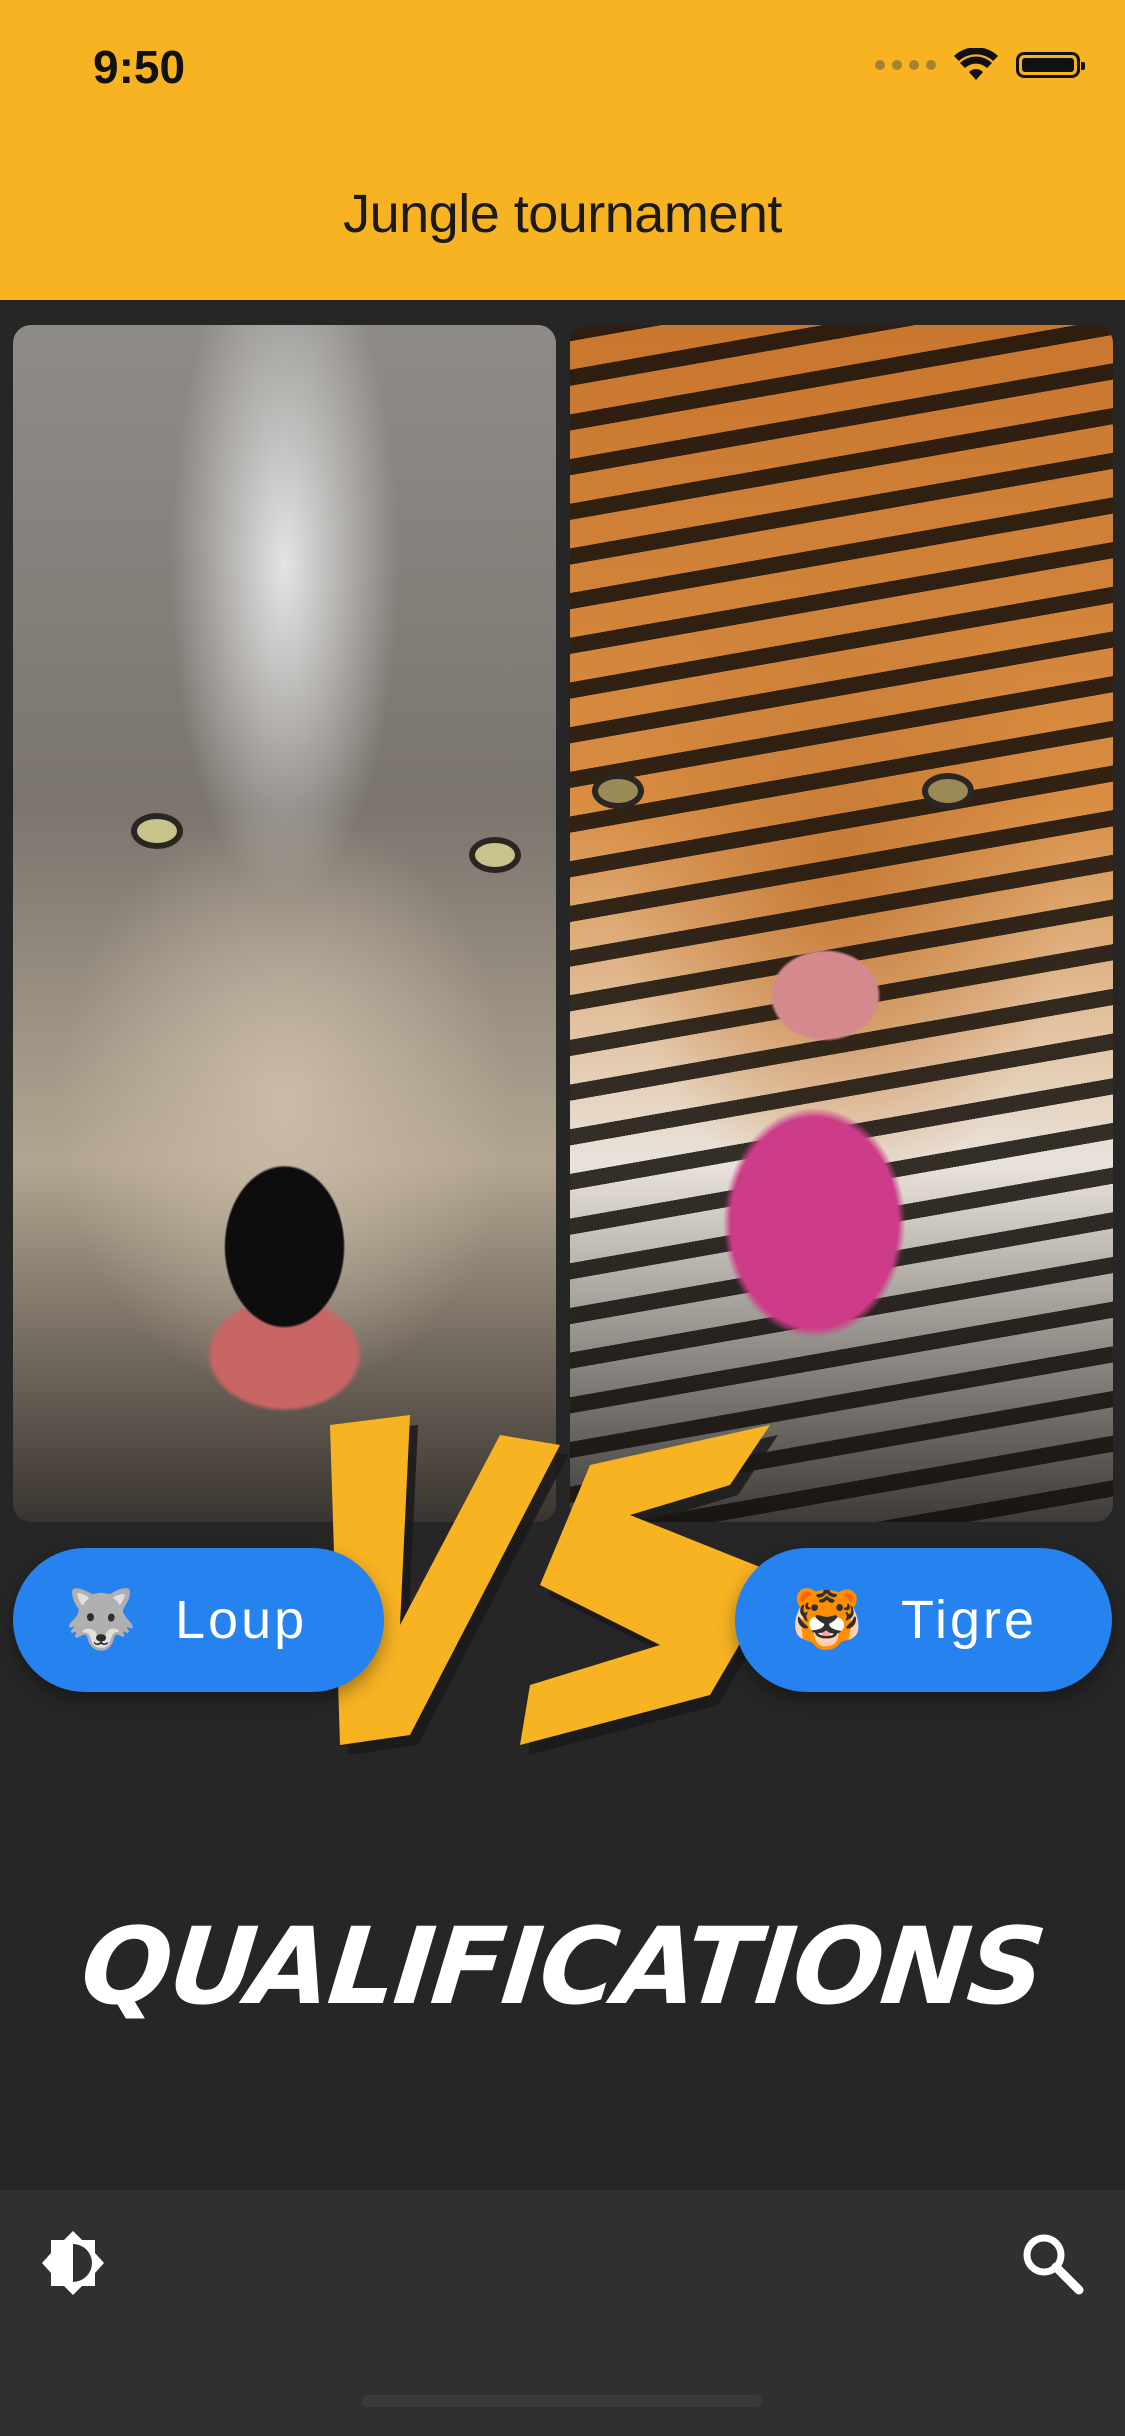 Image resolution: width=1125 pixels, height=2436 pixels. Describe the element at coordinates (562, 2313) in the screenshot. I see `bottom-app-bar` at that location.